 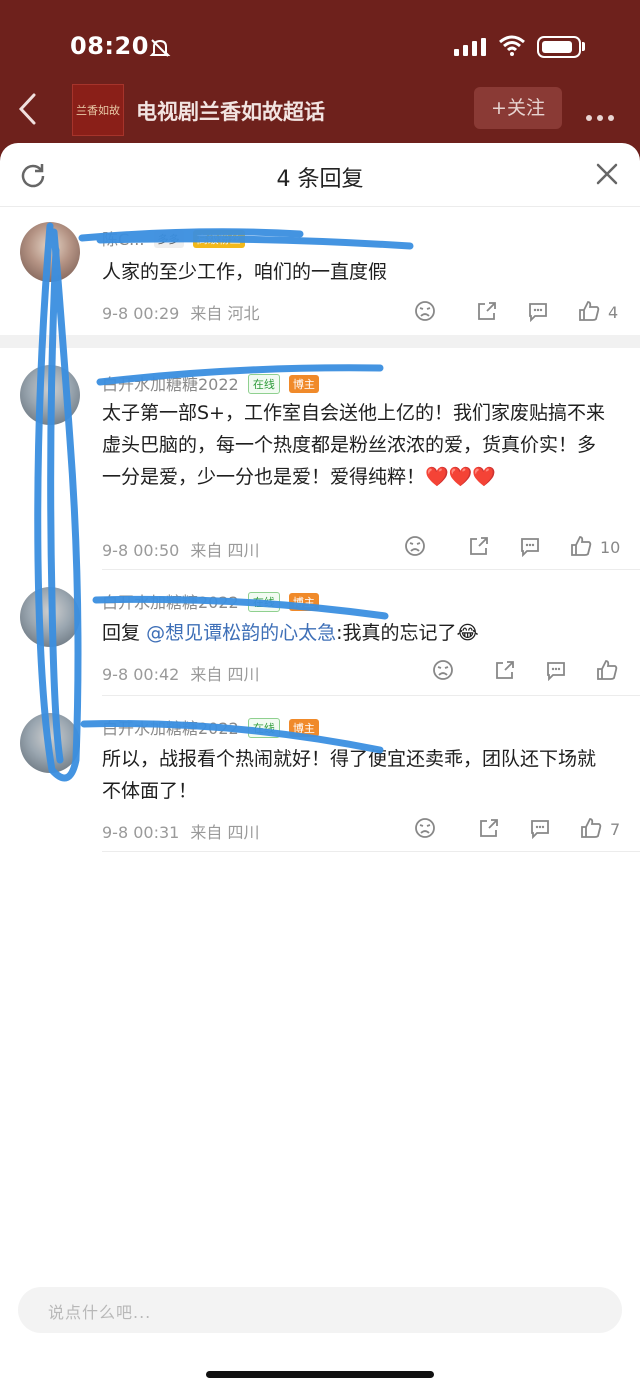 I want to click on comment-location: 来自 河北, so click(x=225, y=313).